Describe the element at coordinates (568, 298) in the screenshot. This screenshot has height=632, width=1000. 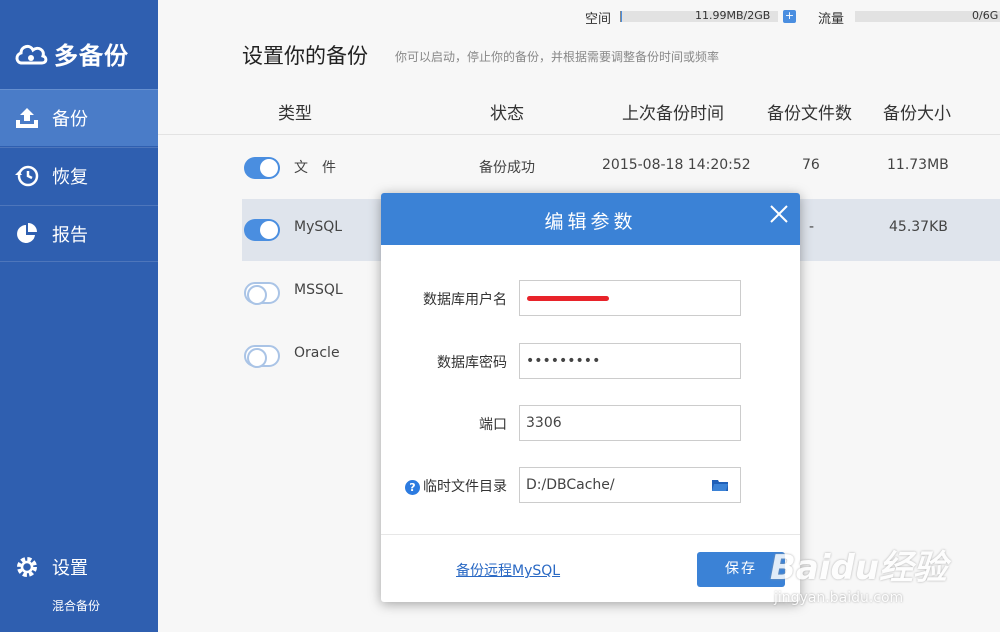
I see `redaction-mark` at that location.